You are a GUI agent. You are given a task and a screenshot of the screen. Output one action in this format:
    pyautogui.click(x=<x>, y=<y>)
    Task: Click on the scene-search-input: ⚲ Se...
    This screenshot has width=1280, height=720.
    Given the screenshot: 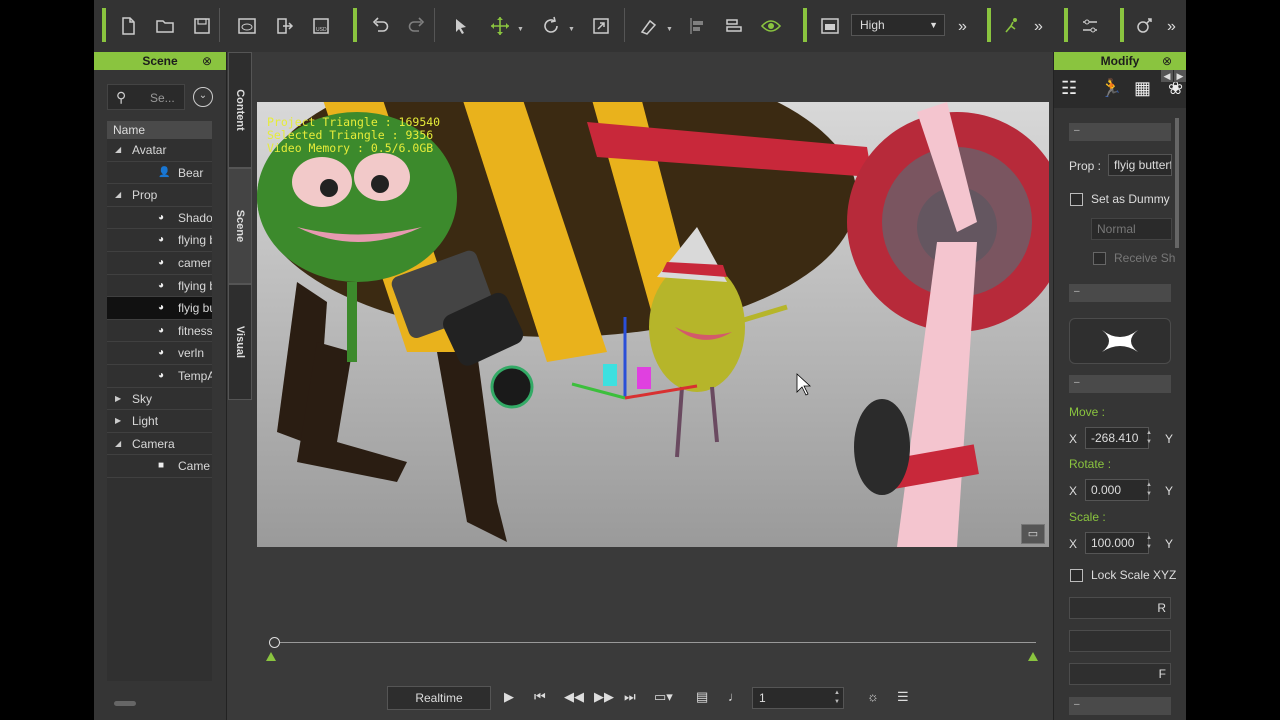 What is the action you would take?
    pyautogui.click(x=146, y=97)
    